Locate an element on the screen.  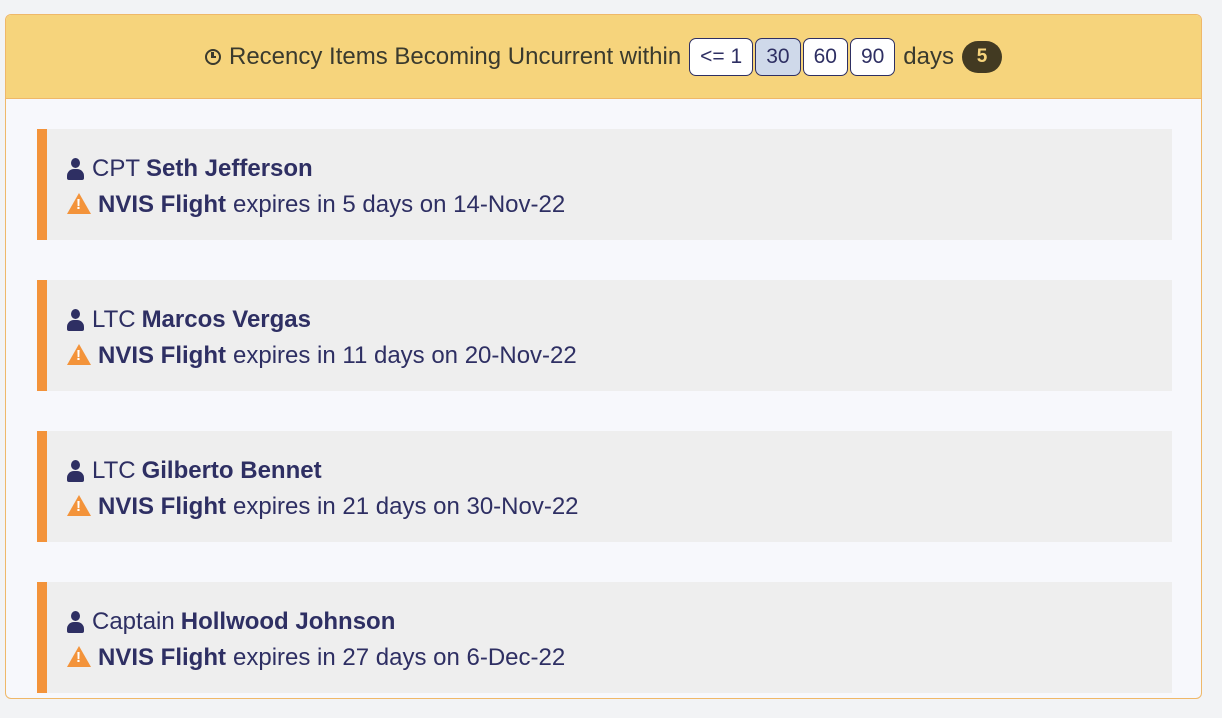
person-name: Gilberto Bennet is located at coordinates (231, 470).